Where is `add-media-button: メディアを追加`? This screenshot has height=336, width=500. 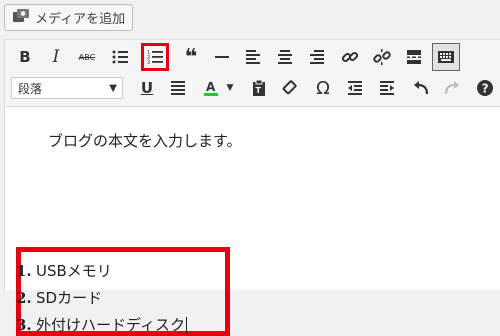 add-media-button: メディアを追加 is located at coordinates (68, 17).